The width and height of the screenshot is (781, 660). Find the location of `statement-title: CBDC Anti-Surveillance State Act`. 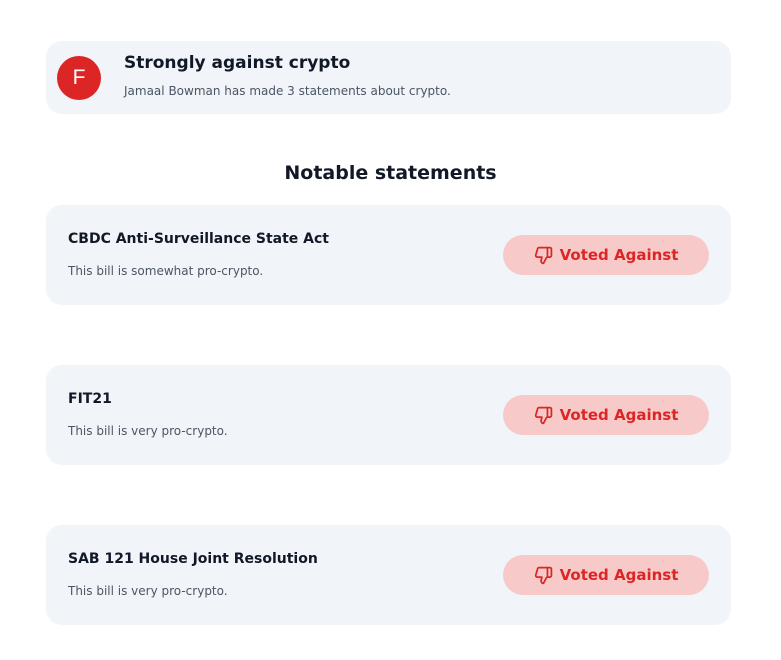

statement-title: CBDC Anti-Surveillance State Act is located at coordinates (198, 239).